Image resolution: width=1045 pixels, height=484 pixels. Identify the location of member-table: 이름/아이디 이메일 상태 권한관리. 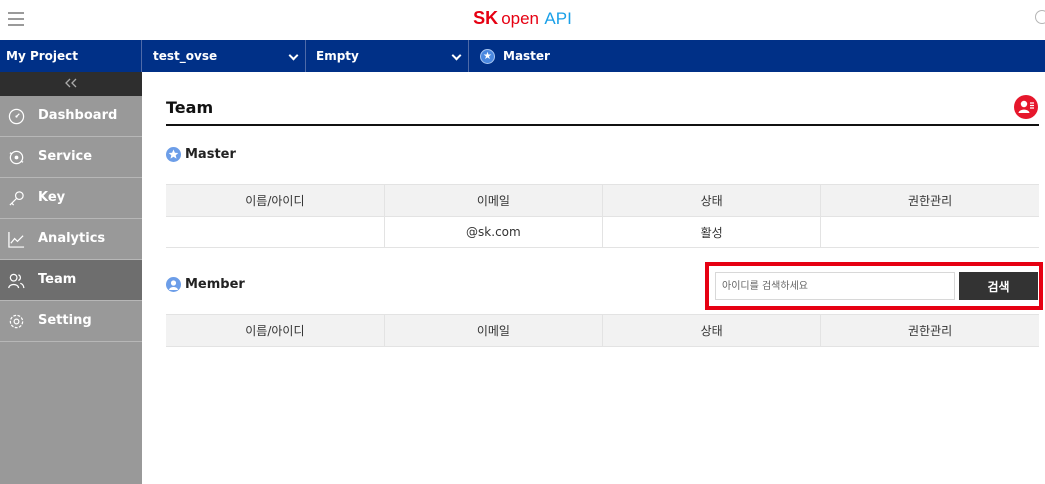
(602, 330).